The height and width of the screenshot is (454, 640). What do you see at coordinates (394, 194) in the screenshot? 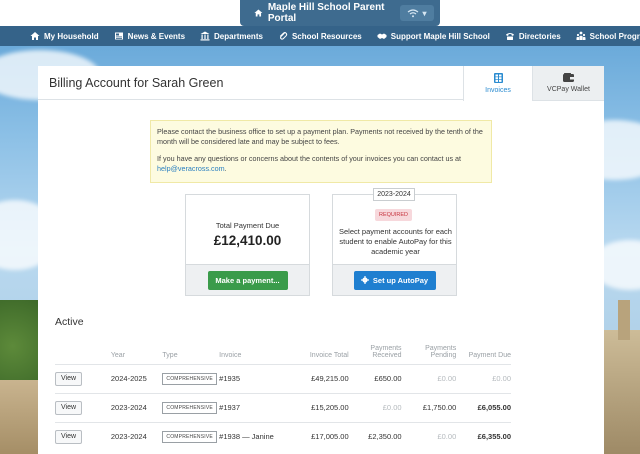
I see `academic-year-badge: 2023-2024` at bounding box center [394, 194].